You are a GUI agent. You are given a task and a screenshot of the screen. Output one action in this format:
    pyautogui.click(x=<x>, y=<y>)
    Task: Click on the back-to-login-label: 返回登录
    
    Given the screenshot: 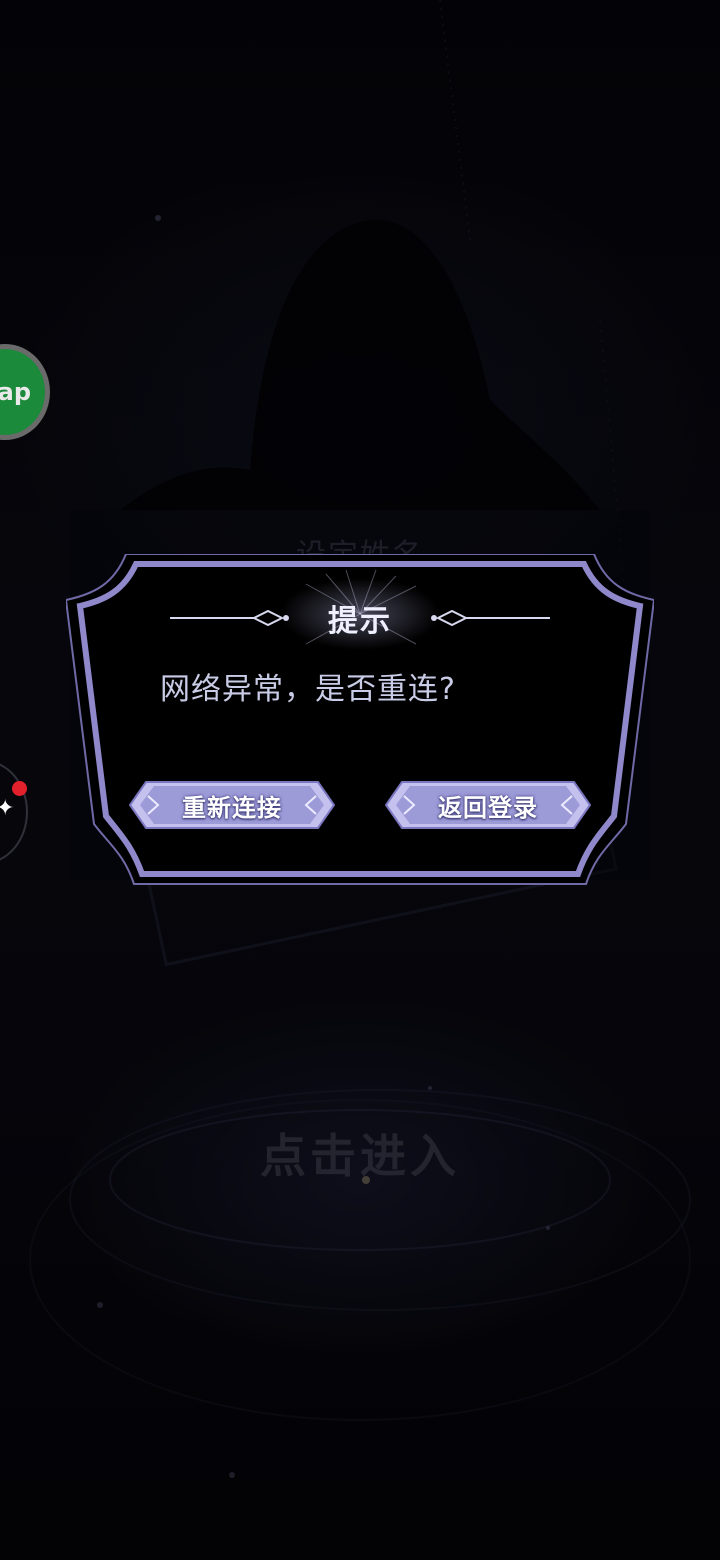 What is the action you would take?
    pyautogui.click(x=488, y=807)
    